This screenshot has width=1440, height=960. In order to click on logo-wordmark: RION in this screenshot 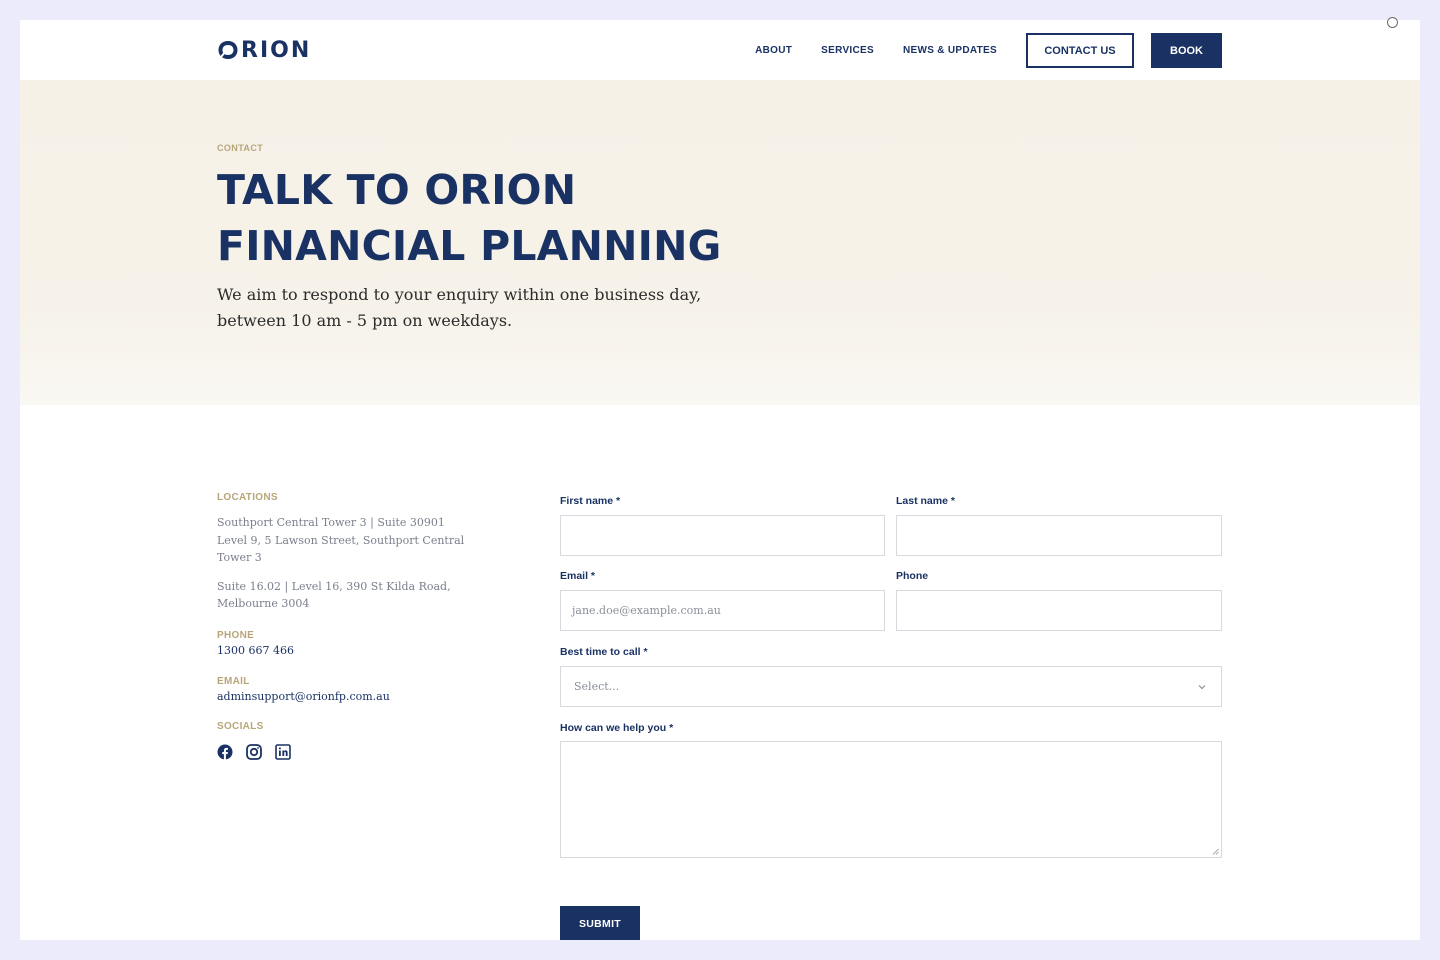, I will do `click(276, 50)`.